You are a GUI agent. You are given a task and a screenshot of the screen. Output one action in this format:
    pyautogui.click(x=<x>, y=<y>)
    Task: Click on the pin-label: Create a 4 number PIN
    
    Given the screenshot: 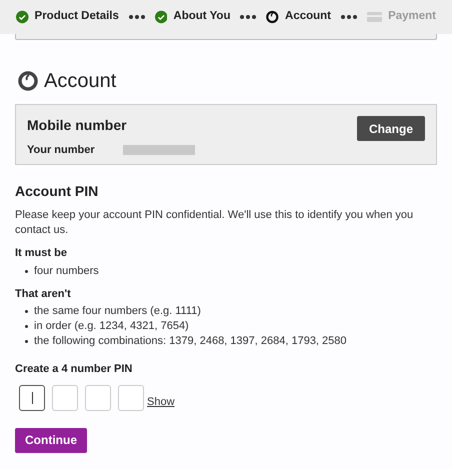 What is the action you would take?
    pyautogui.click(x=74, y=369)
    